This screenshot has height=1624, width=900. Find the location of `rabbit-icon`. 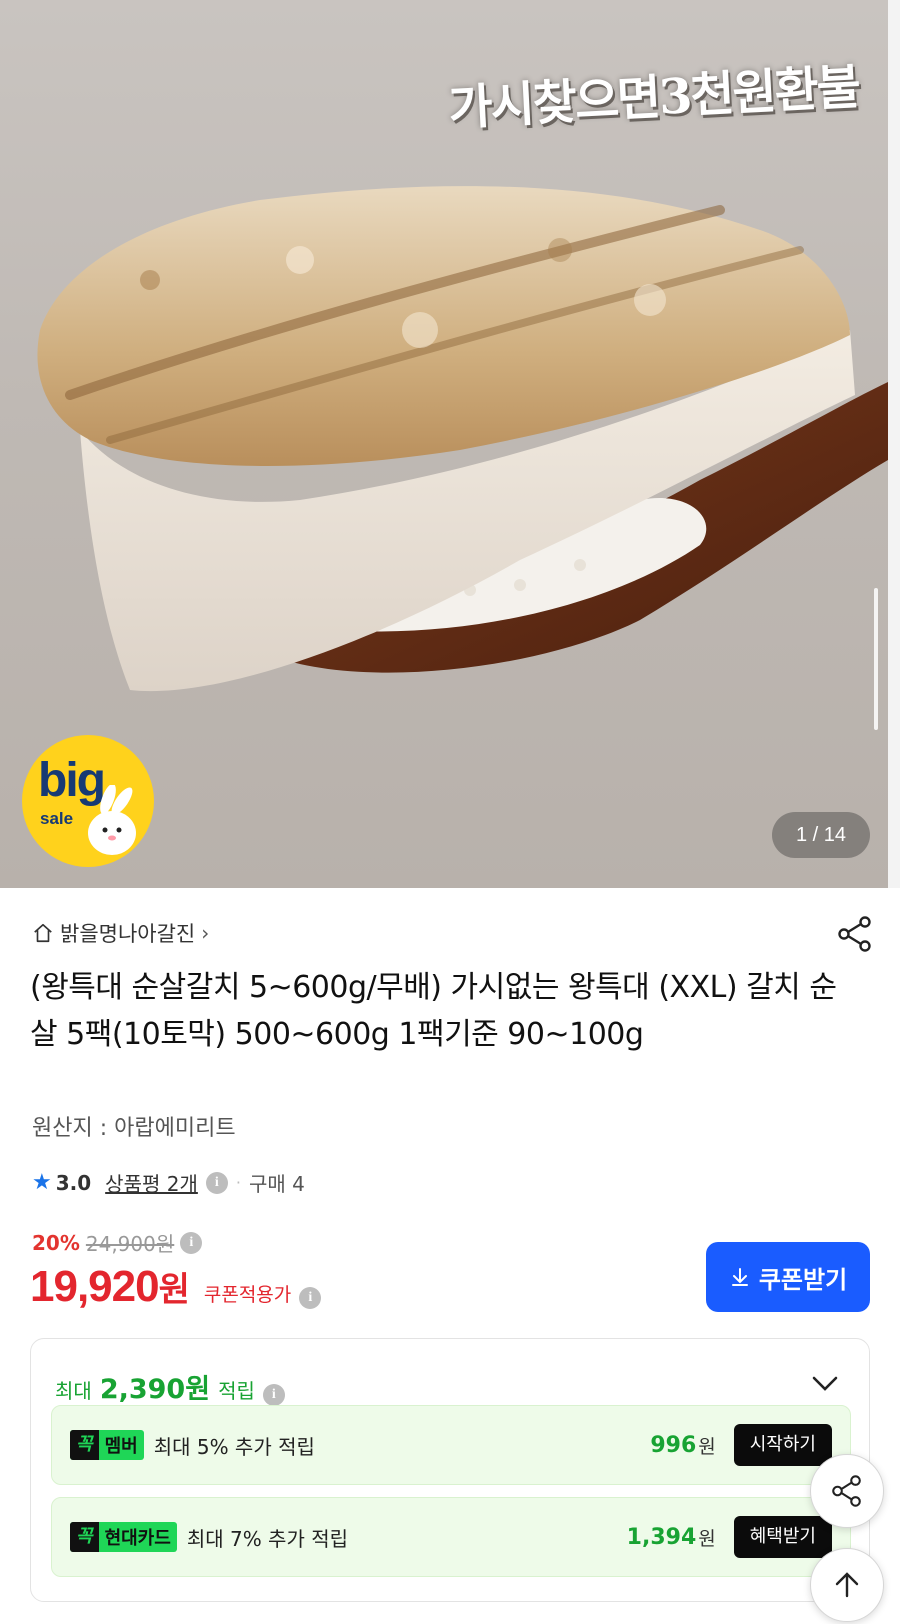

rabbit-icon is located at coordinates (112, 820).